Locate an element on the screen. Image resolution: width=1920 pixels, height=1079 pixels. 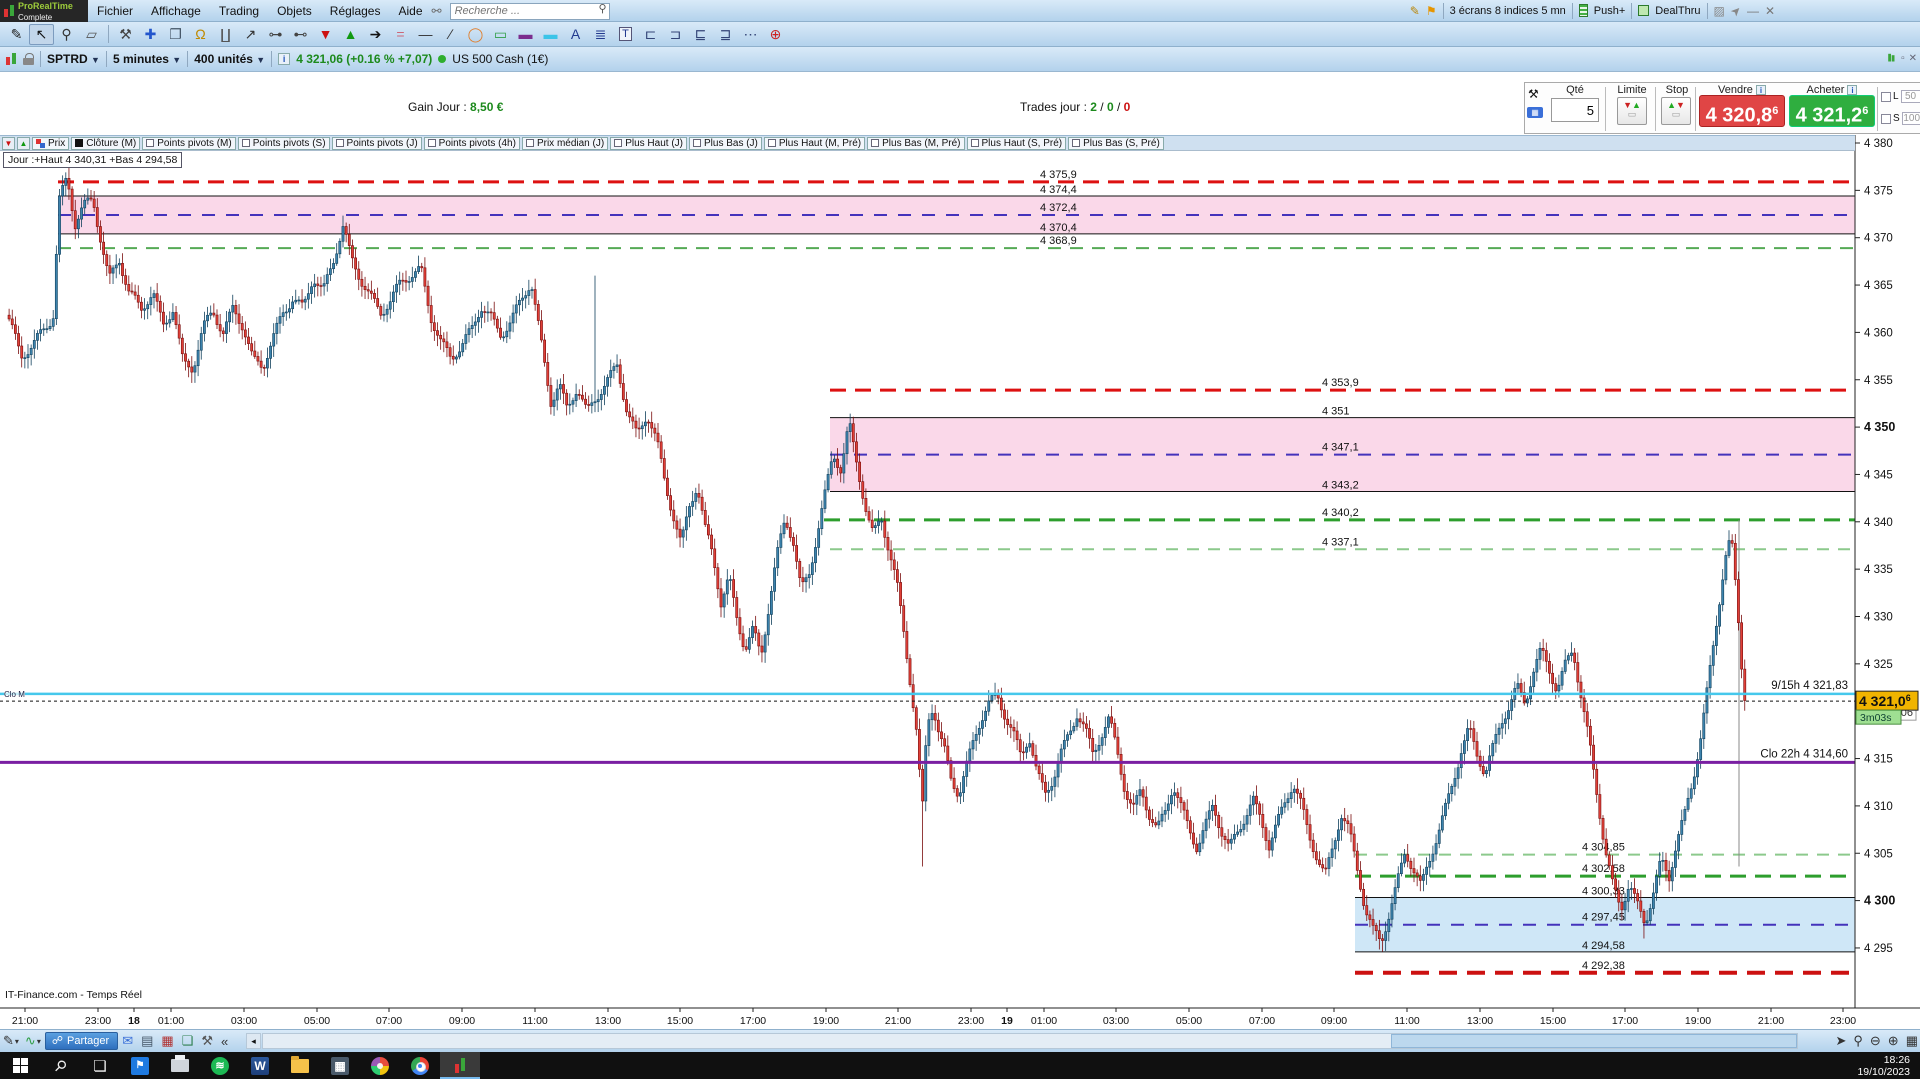
edit-mode-icon: ▨ is located at coordinates (1719, 11).